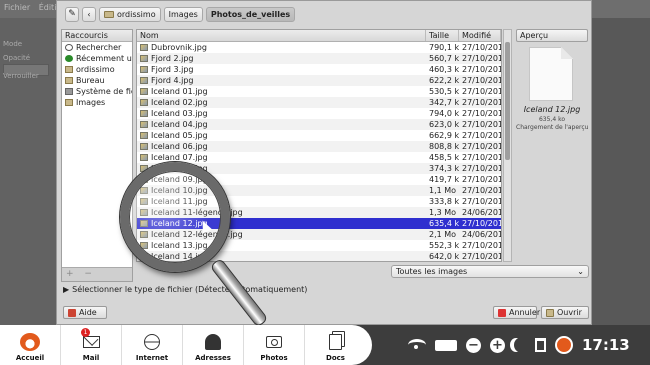  Describe the element at coordinates (88, 312) in the screenshot. I see `help-label: Aide` at that location.